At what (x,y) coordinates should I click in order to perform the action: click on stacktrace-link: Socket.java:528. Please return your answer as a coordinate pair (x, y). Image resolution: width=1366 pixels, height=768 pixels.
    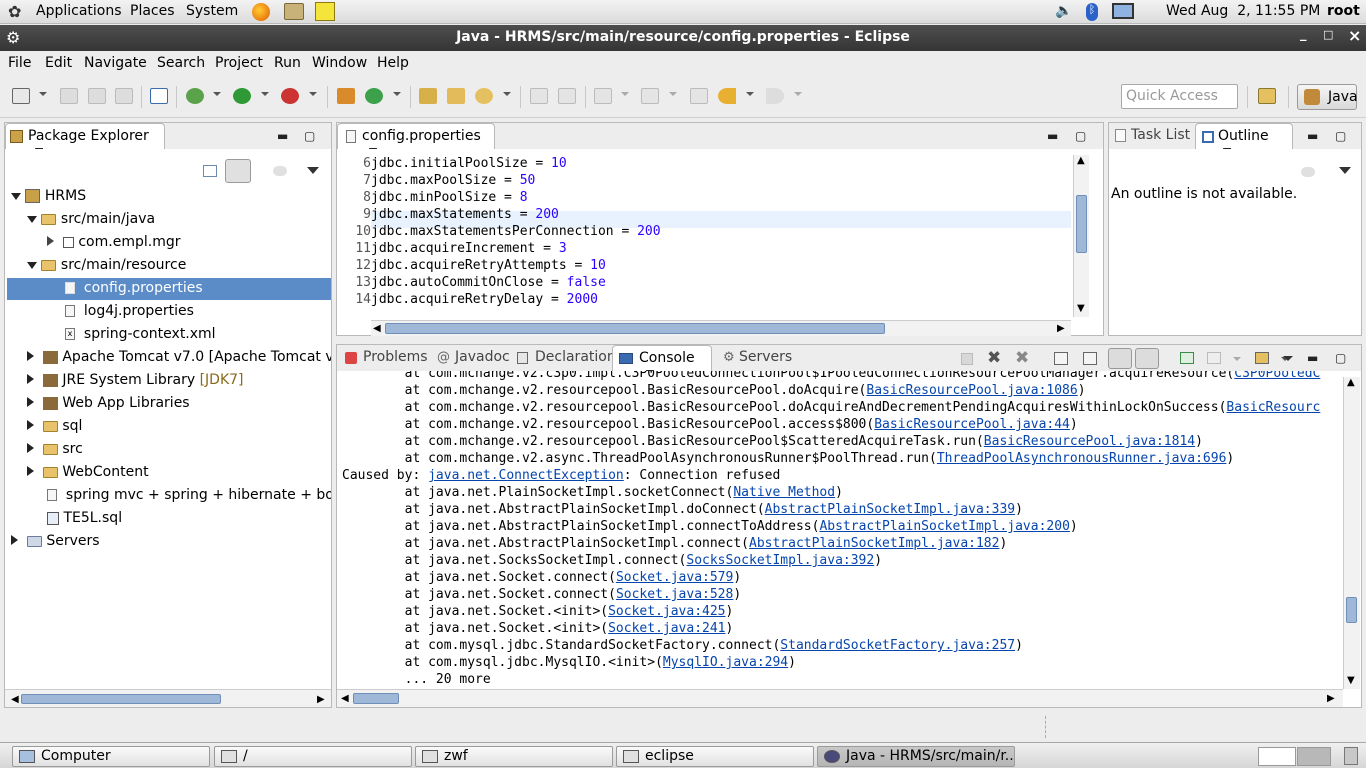
    Looking at the image, I should click on (674, 594).